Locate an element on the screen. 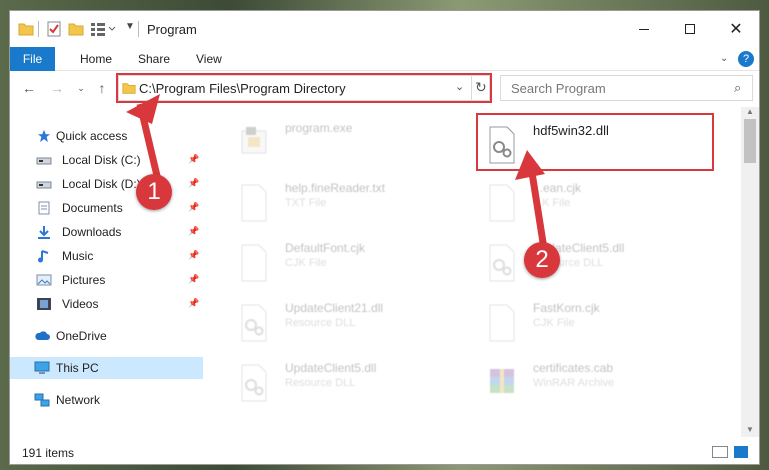 The image size is (769, 470). callout-badge-1: 1 is located at coordinates (154, 192).